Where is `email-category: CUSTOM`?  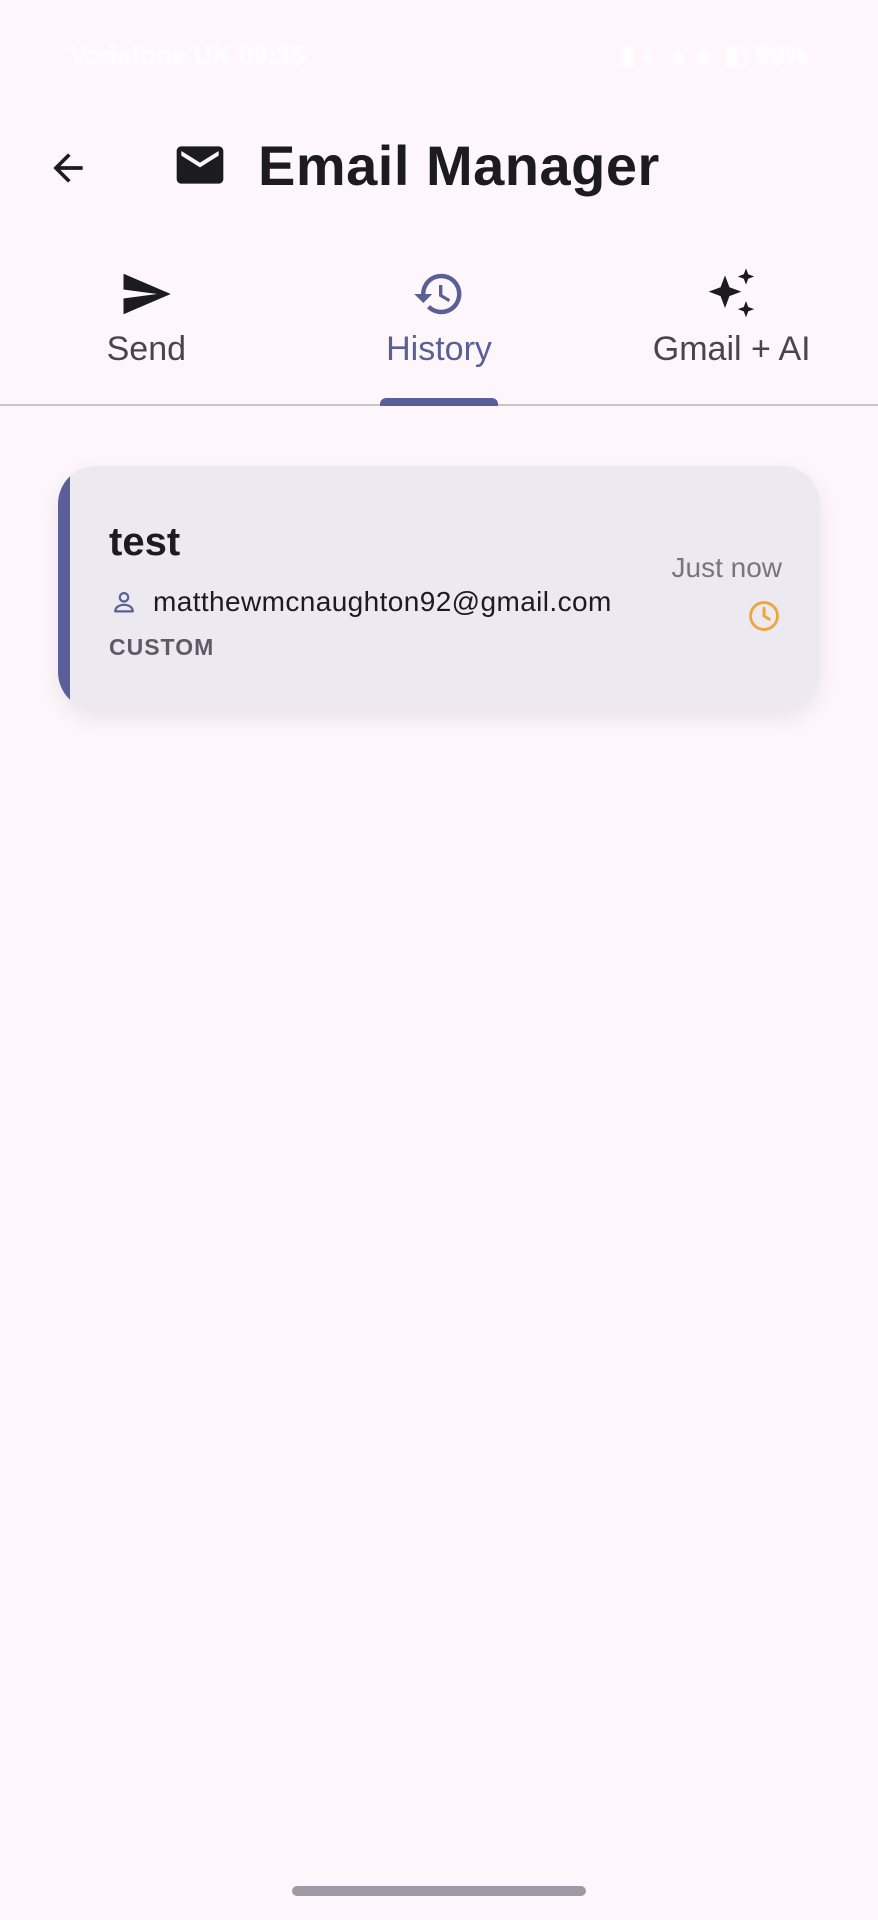 email-category: CUSTOM is located at coordinates (162, 647).